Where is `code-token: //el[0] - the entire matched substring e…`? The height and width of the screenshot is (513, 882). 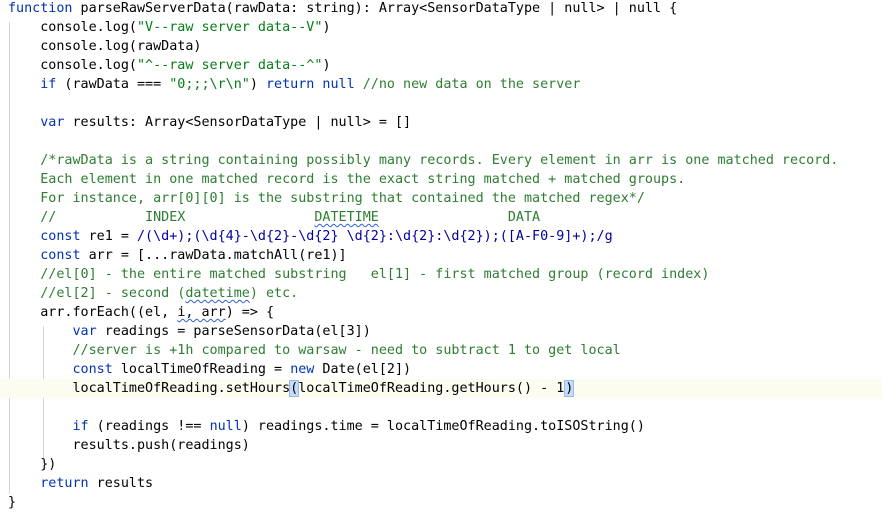 code-token: //el[0] - the entire matched substring e… is located at coordinates (359, 274).